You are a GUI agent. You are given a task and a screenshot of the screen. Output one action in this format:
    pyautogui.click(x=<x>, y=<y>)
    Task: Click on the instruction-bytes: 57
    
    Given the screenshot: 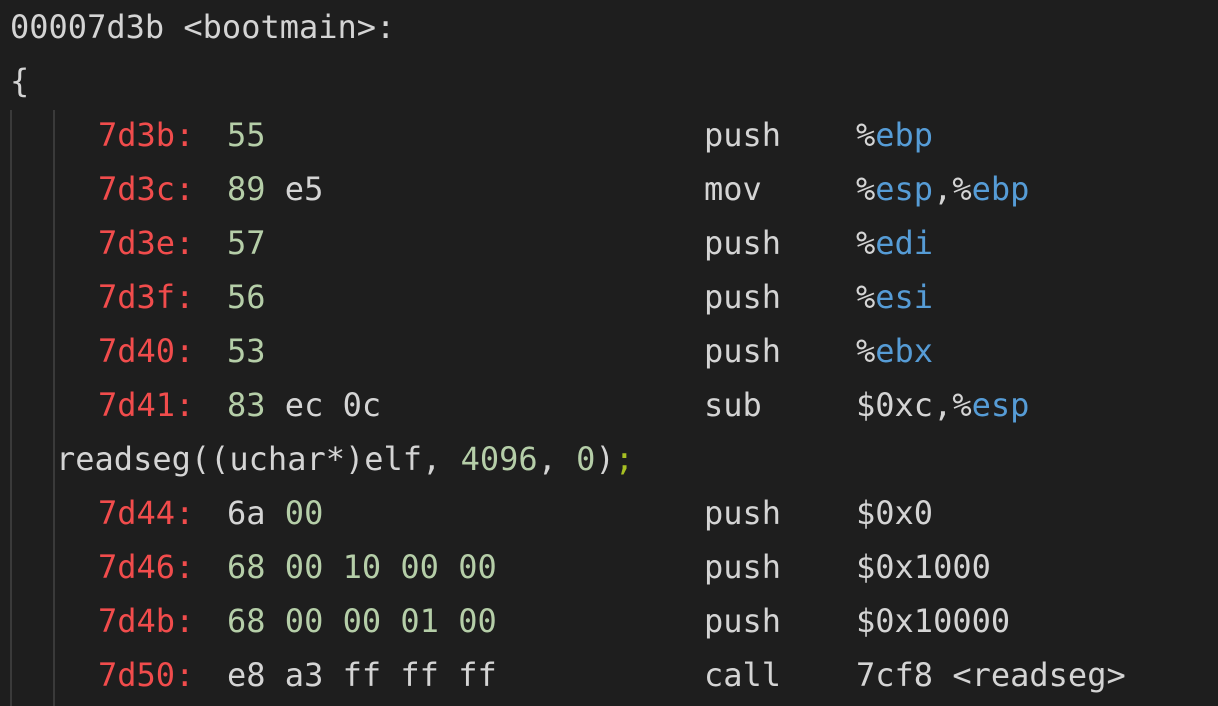 What is the action you would take?
    pyautogui.click(x=246, y=243)
    